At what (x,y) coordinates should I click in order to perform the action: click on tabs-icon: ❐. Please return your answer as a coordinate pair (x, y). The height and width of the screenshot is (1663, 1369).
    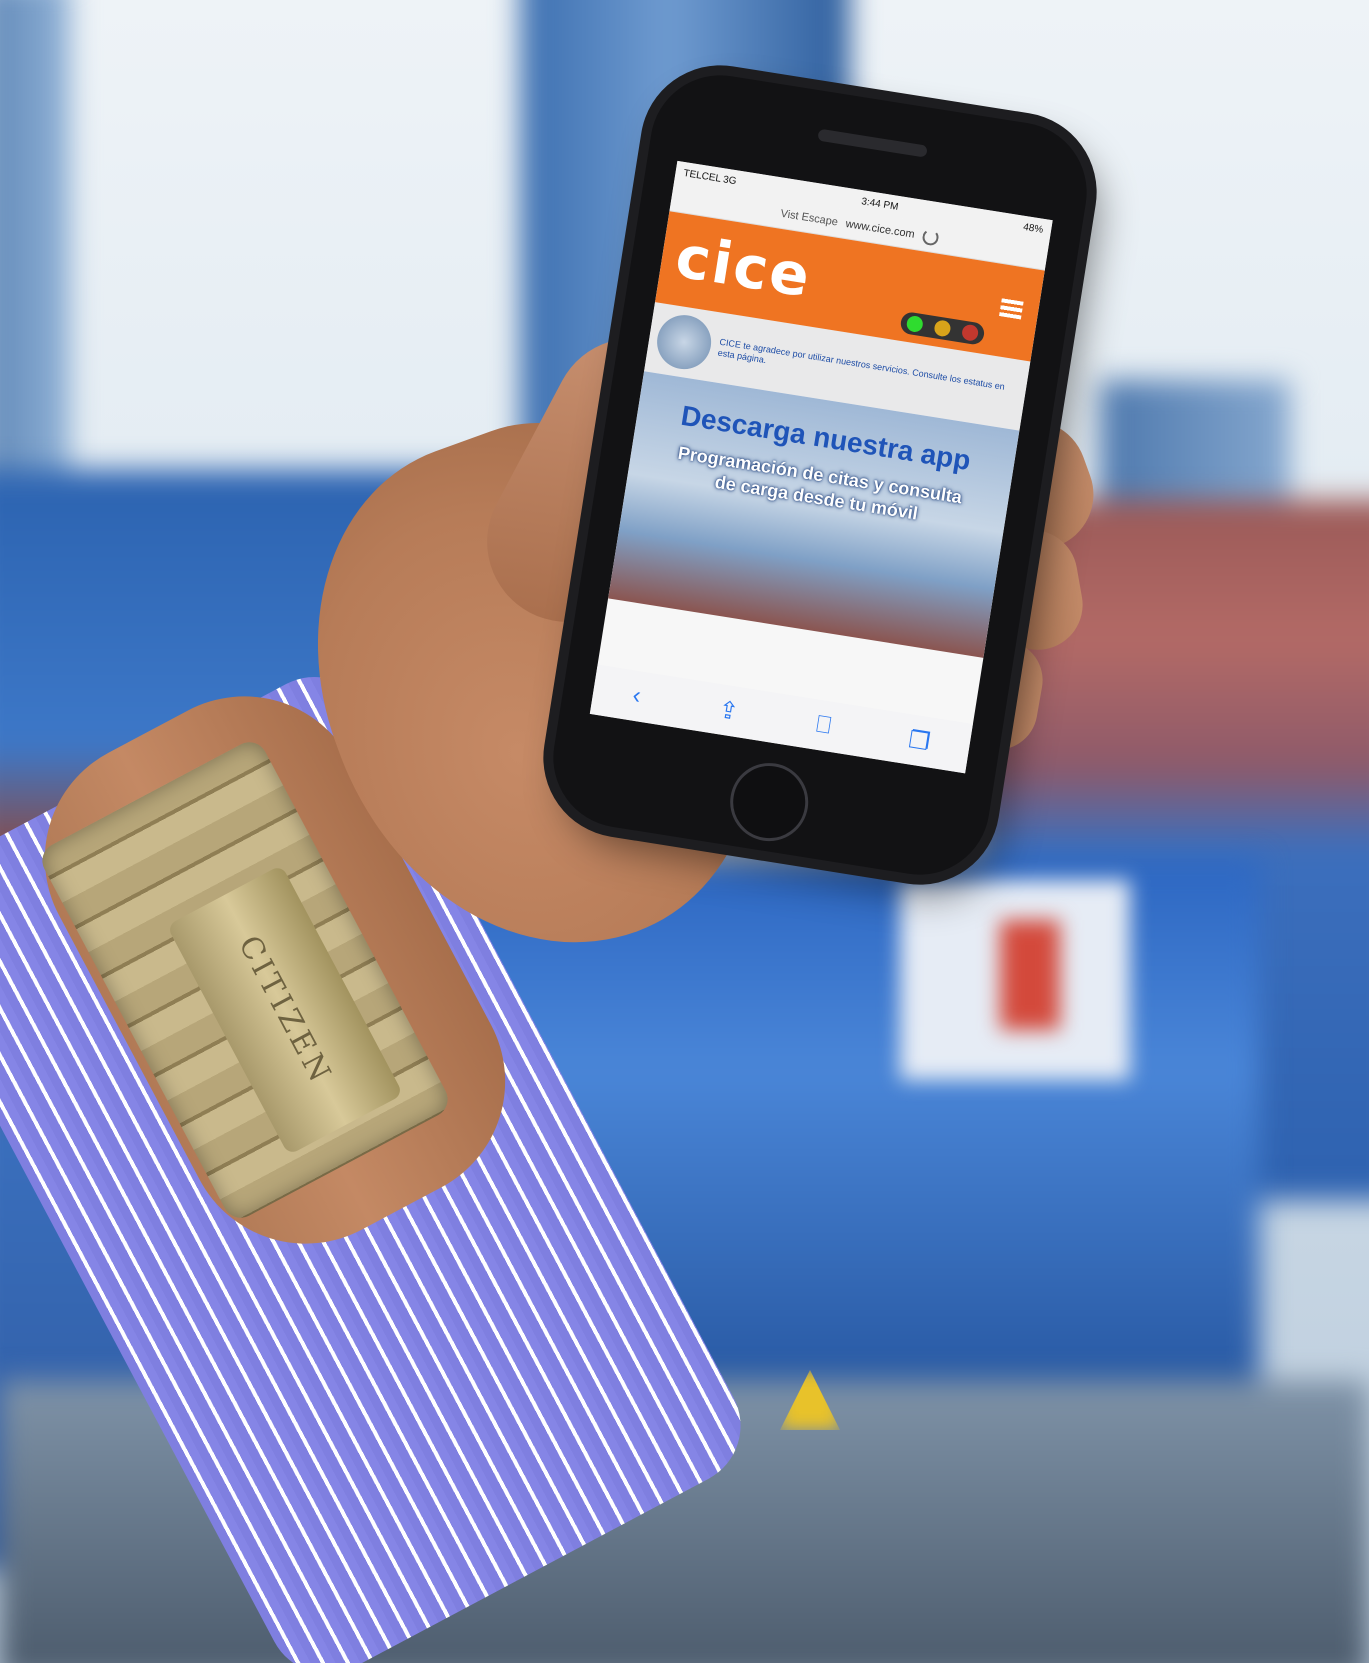
    Looking at the image, I should click on (919, 741).